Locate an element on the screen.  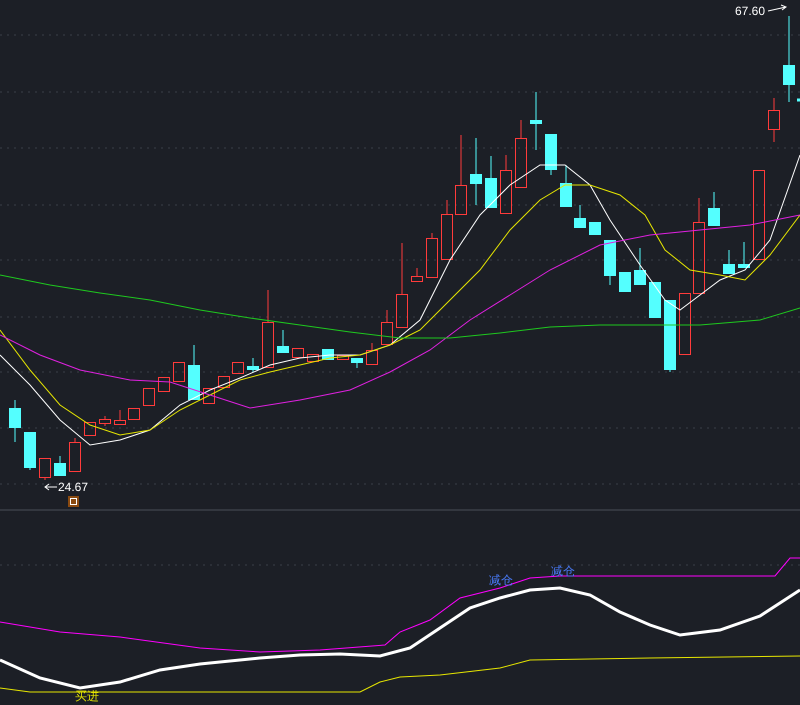
high-price-label: 67.60 is located at coordinates (750, 11).